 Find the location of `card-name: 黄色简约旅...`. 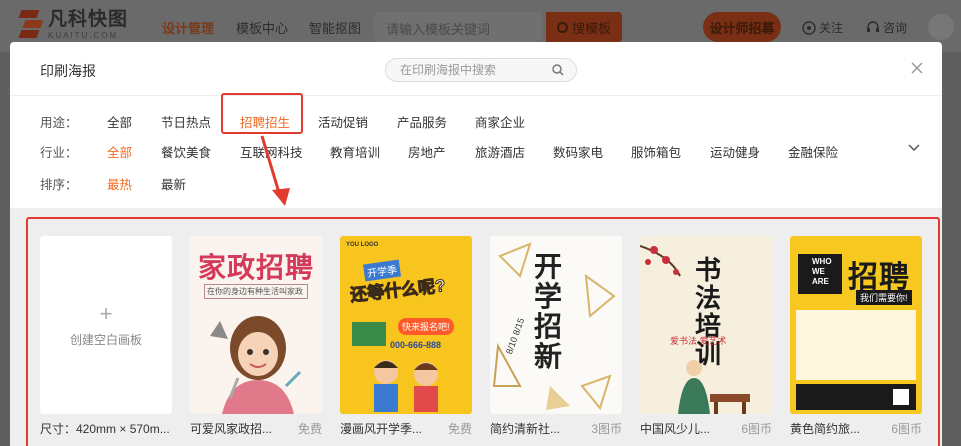

card-name: 黄色简约旅... is located at coordinates (825, 429).